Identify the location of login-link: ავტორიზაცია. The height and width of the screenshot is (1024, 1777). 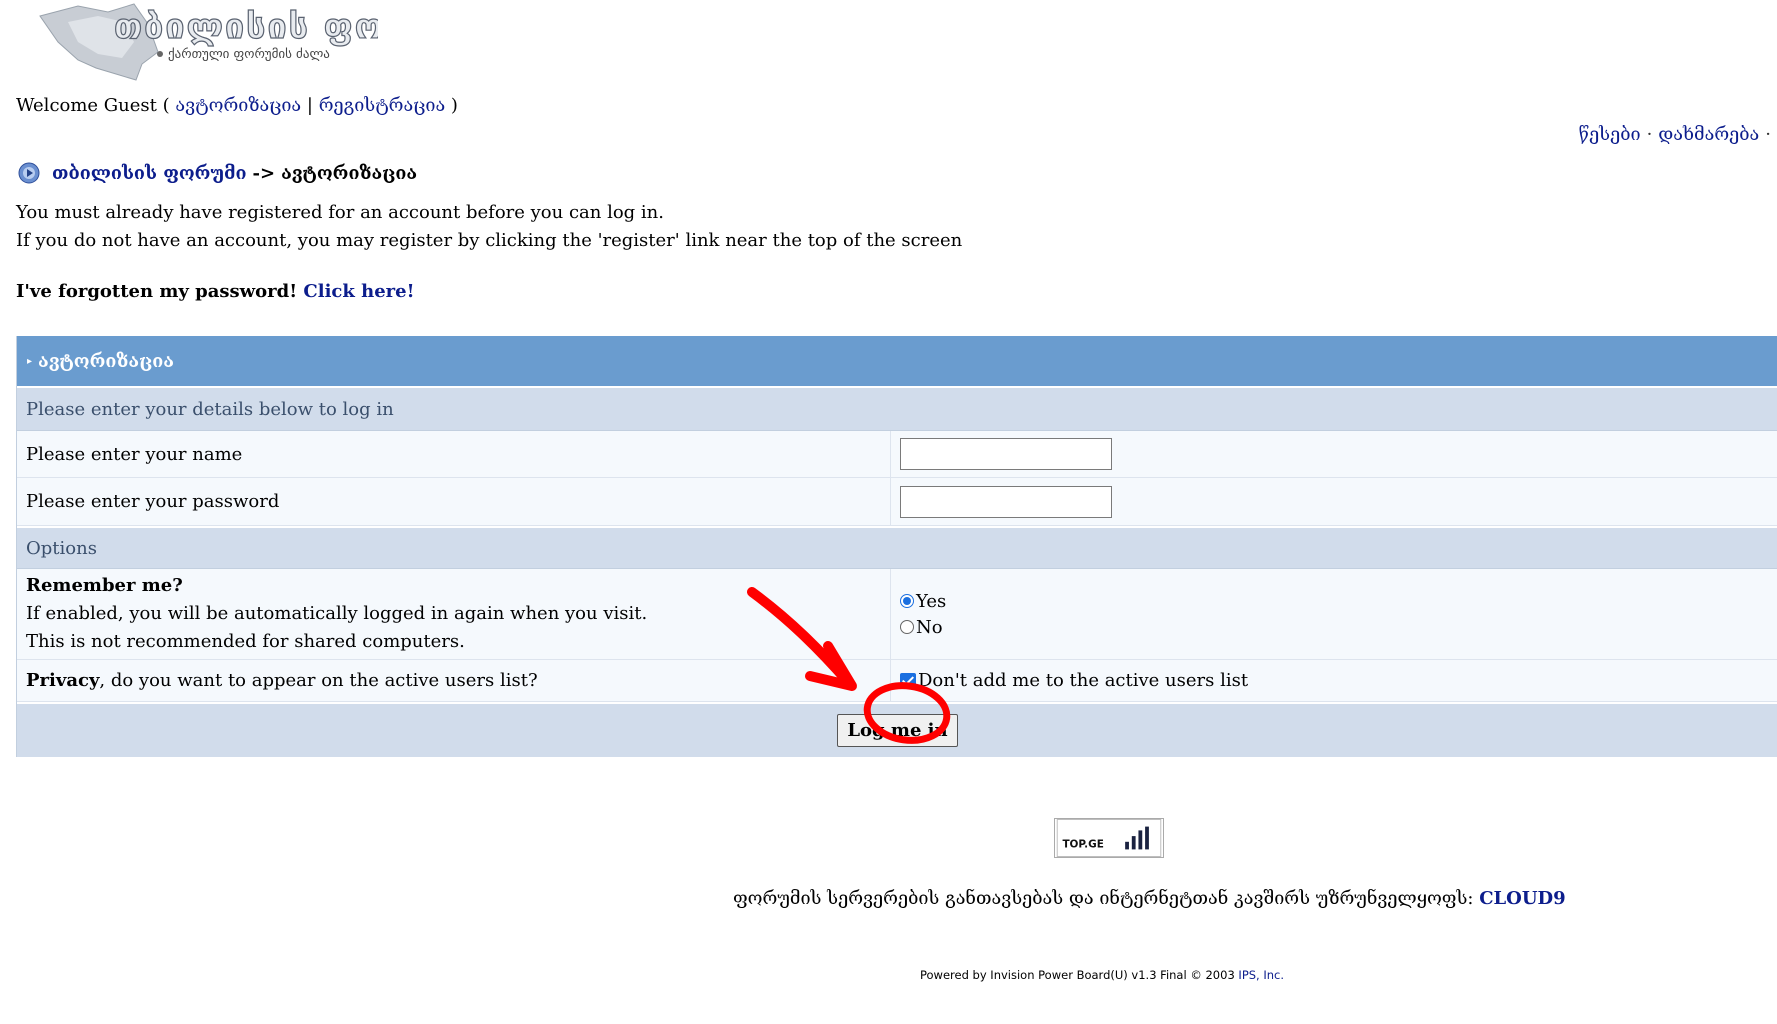
(238, 105).